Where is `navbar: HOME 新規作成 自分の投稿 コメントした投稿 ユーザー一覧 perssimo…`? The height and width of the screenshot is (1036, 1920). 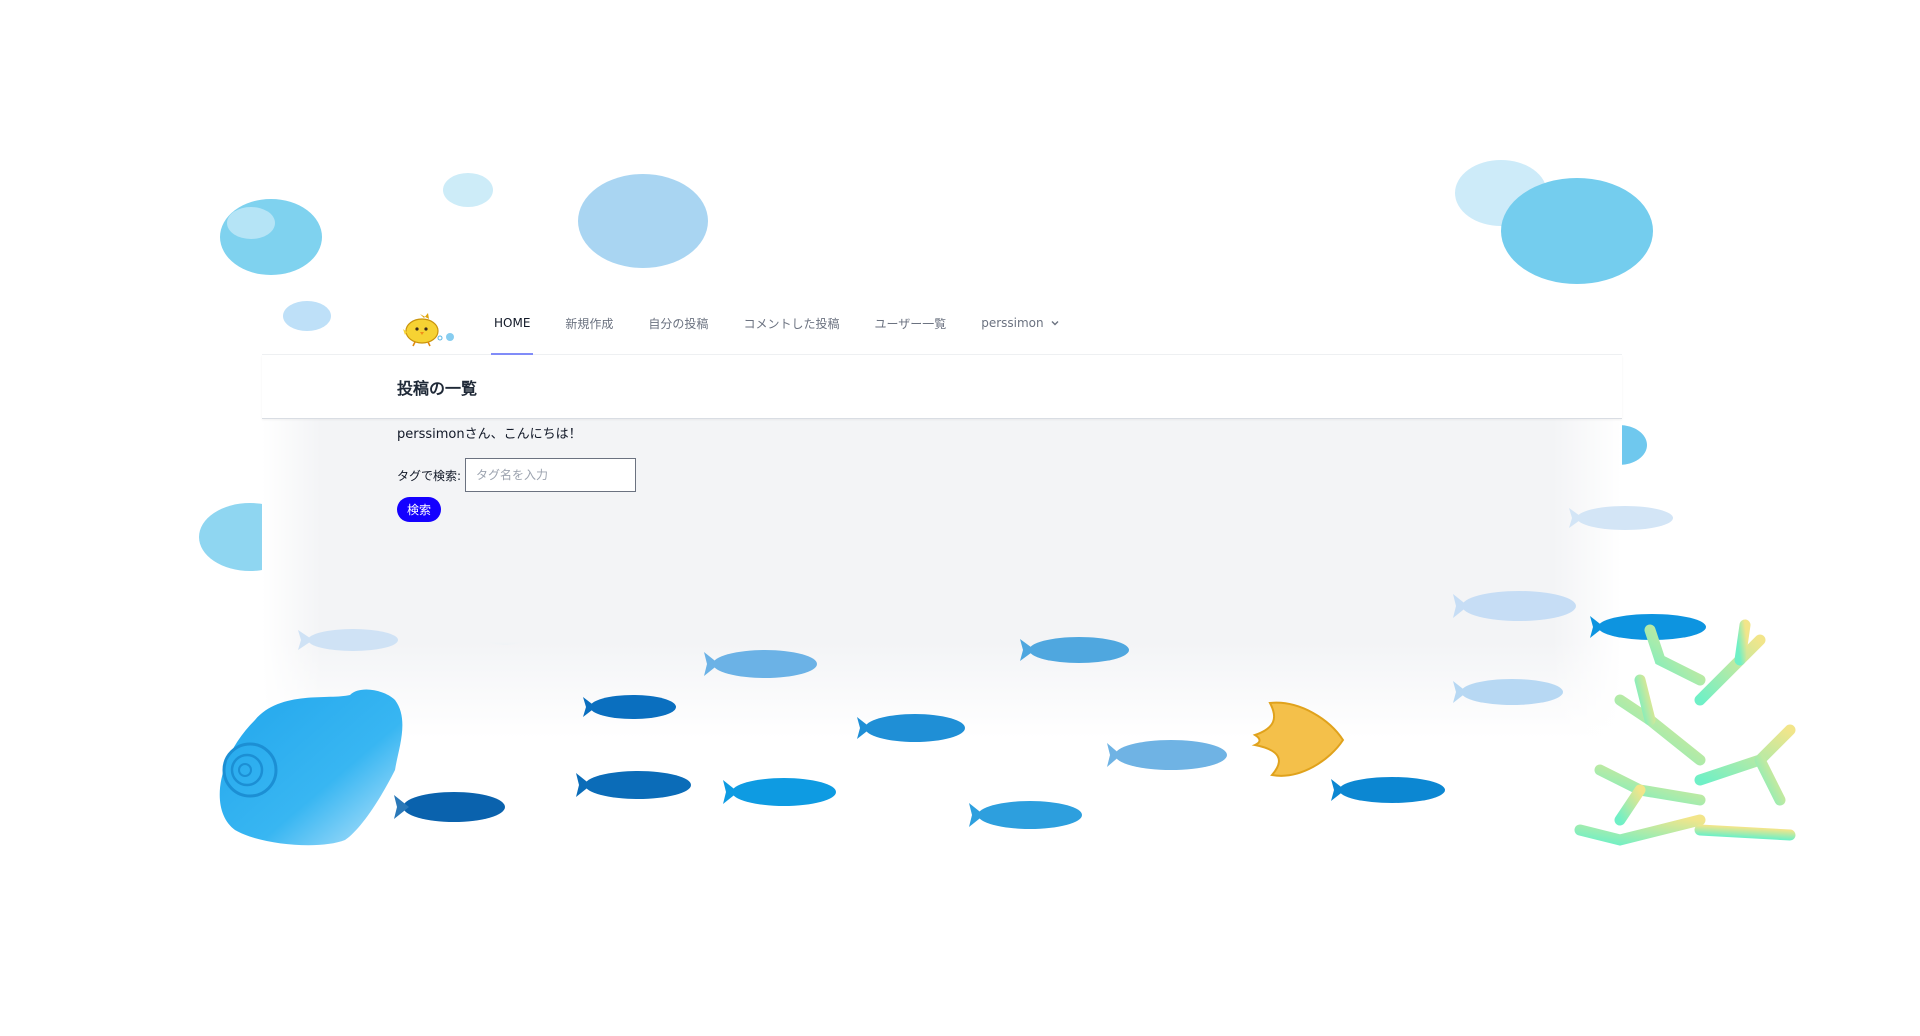
navbar: HOME 新規作成 自分の投稿 コメントした投稿 ユーザー一覧 perssimo… is located at coordinates (942, 323).